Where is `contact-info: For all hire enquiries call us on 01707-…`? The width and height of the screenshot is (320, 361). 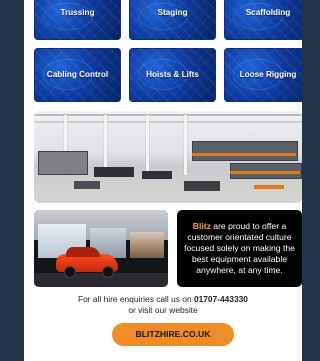 contact-info: For all hire enquiries call us on 01707-… is located at coordinates (163, 304).